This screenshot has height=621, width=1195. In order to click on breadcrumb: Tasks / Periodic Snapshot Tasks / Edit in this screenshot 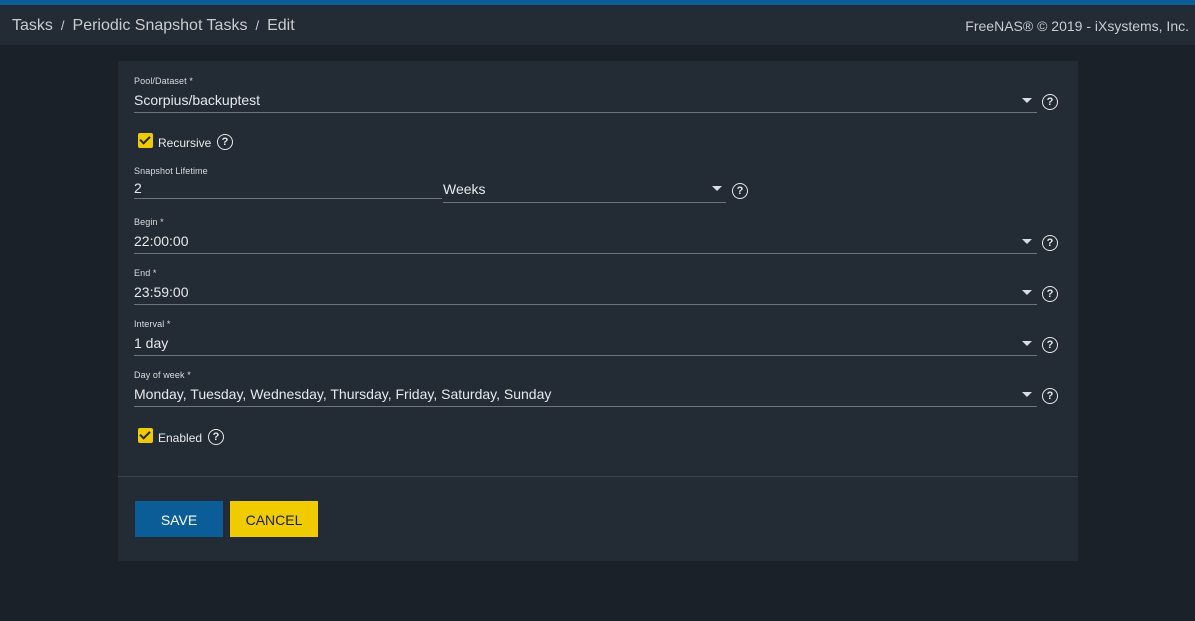, I will do `click(153, 26)`.